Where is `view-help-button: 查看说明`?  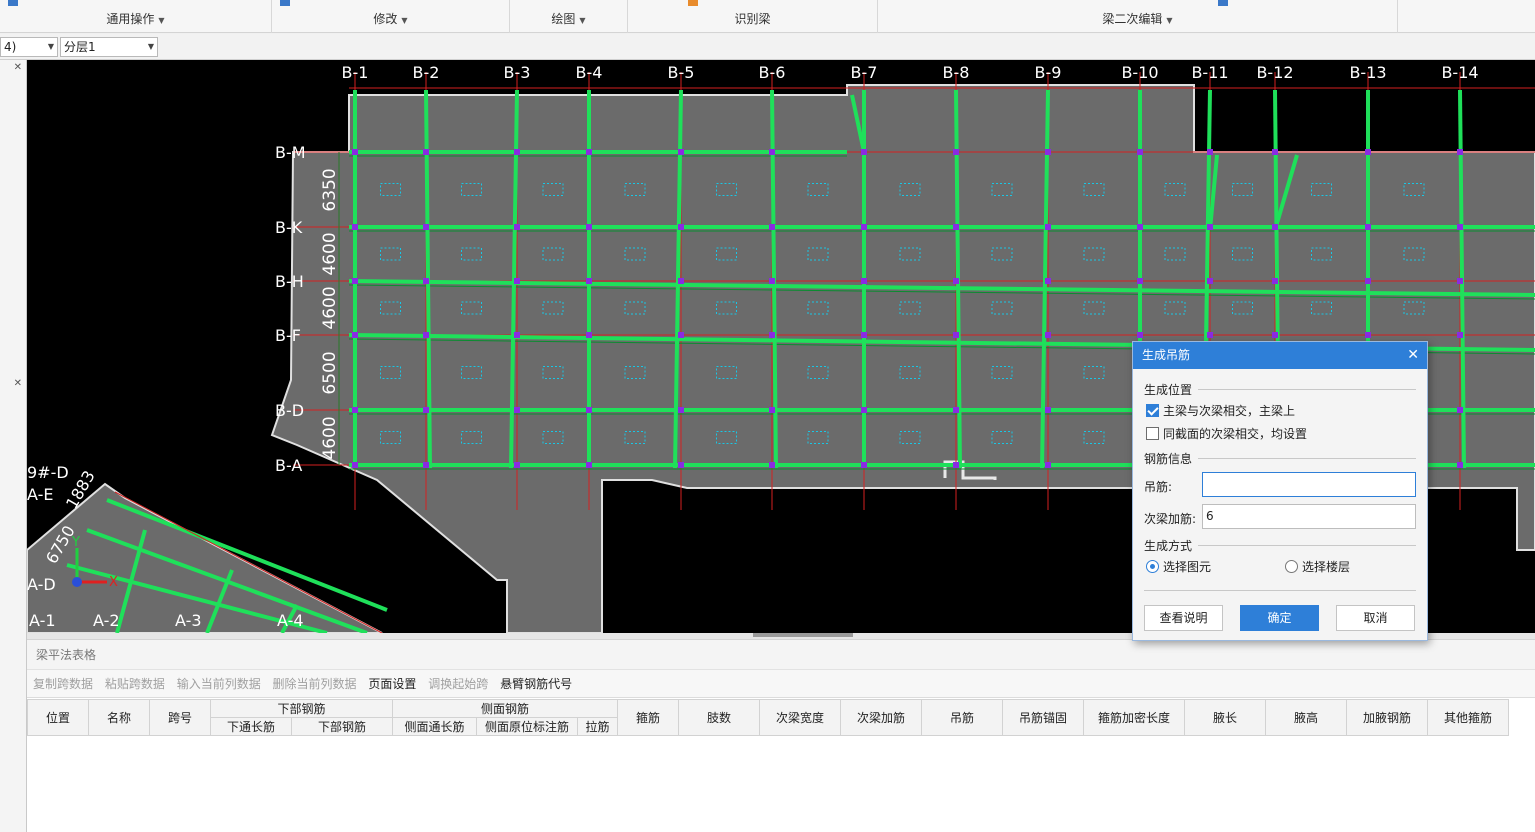
view-help-button: 查看说明 is located at coordinates (1183, 618).